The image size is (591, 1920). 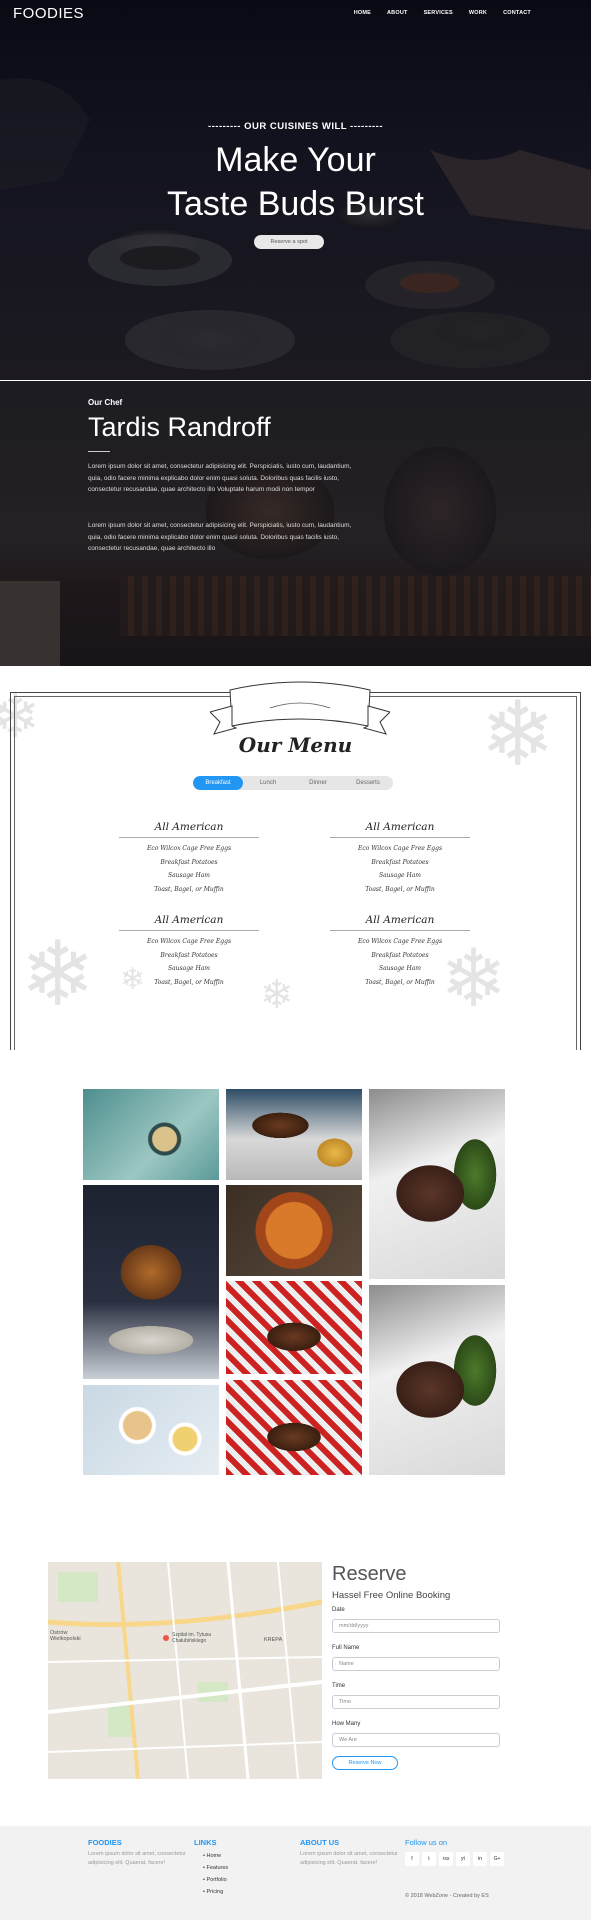 What do you see at coordinates (416, 1664) in the screenshot?
I see `name-field: Name` at bounding box center [416, 1664].